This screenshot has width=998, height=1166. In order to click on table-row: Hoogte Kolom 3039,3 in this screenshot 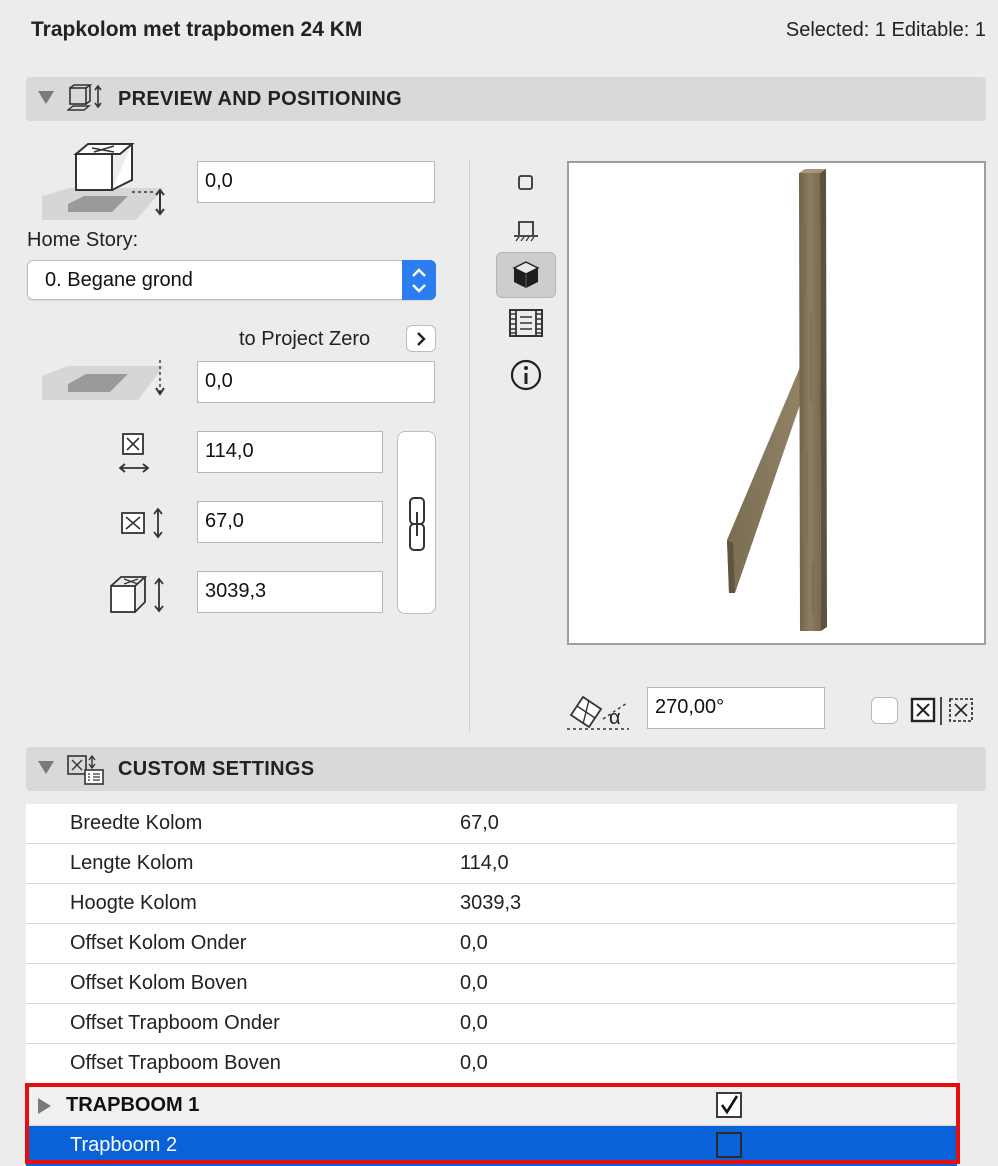, I will do `click(491, 904)`.